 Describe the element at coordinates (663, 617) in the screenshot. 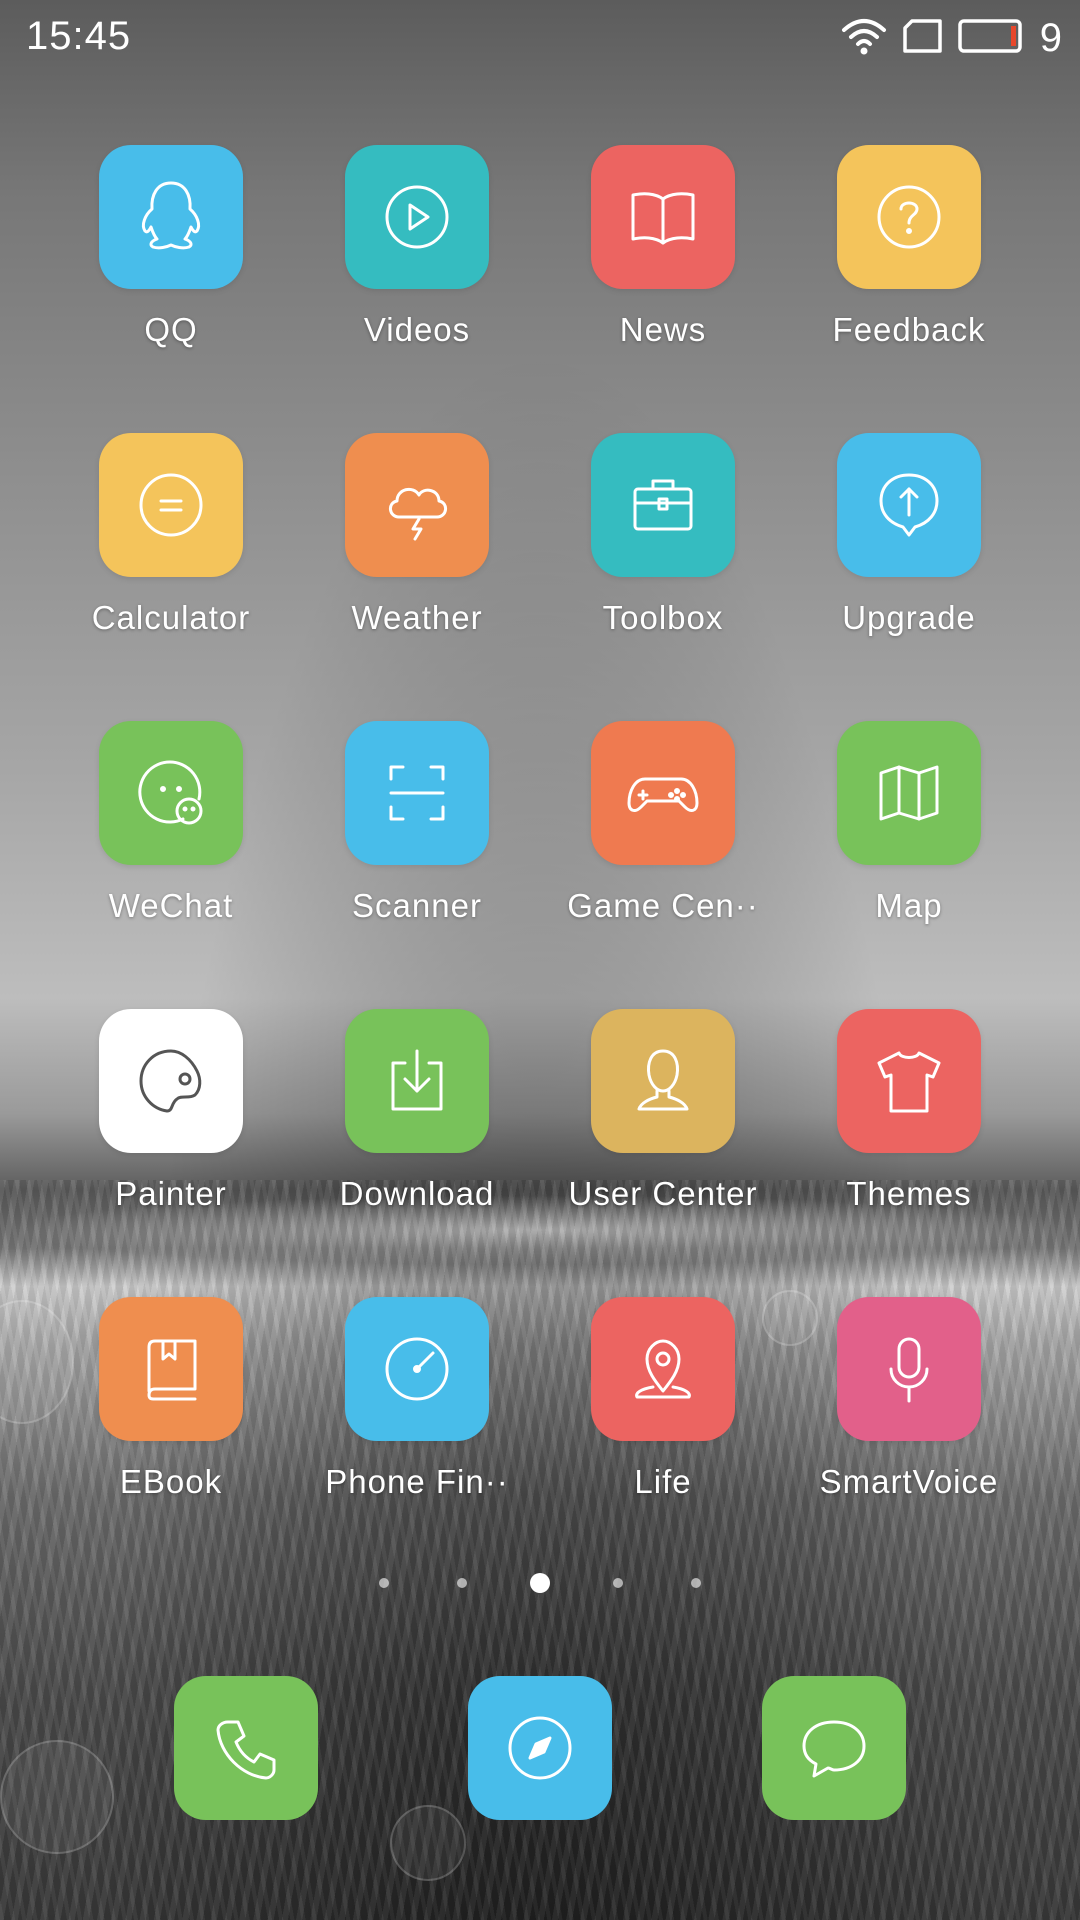

I see `app-label: Toolbox` at that location.